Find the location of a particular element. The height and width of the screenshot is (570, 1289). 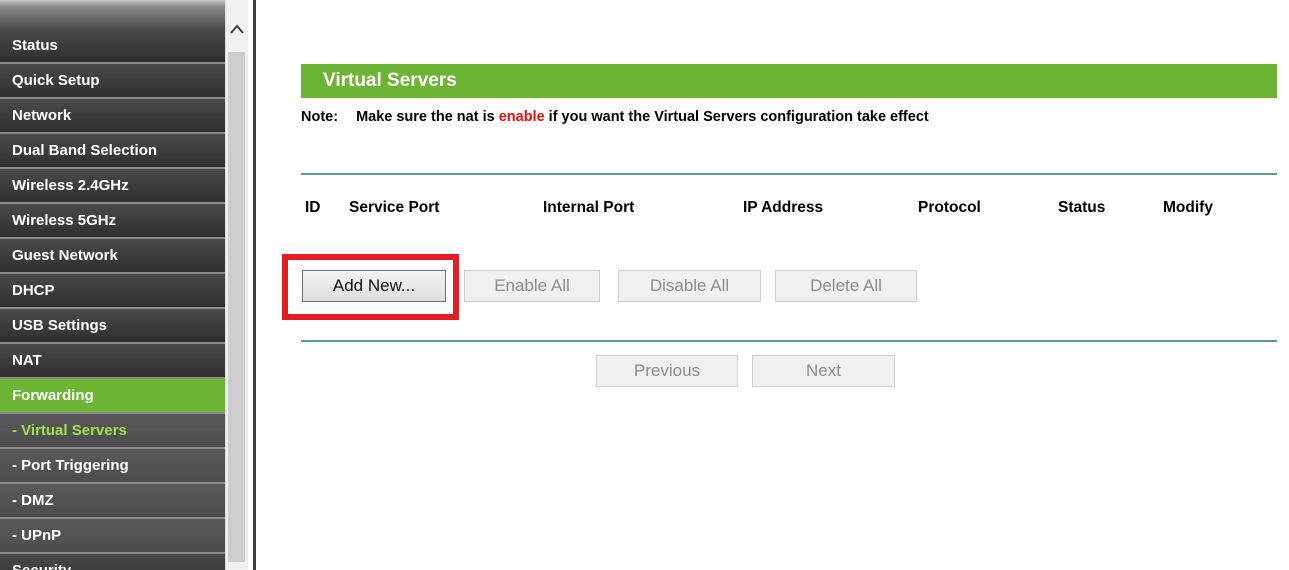

sidebar-item-wireless-5ghz: Wireless 5GHz is located at coordinates (112, 221).